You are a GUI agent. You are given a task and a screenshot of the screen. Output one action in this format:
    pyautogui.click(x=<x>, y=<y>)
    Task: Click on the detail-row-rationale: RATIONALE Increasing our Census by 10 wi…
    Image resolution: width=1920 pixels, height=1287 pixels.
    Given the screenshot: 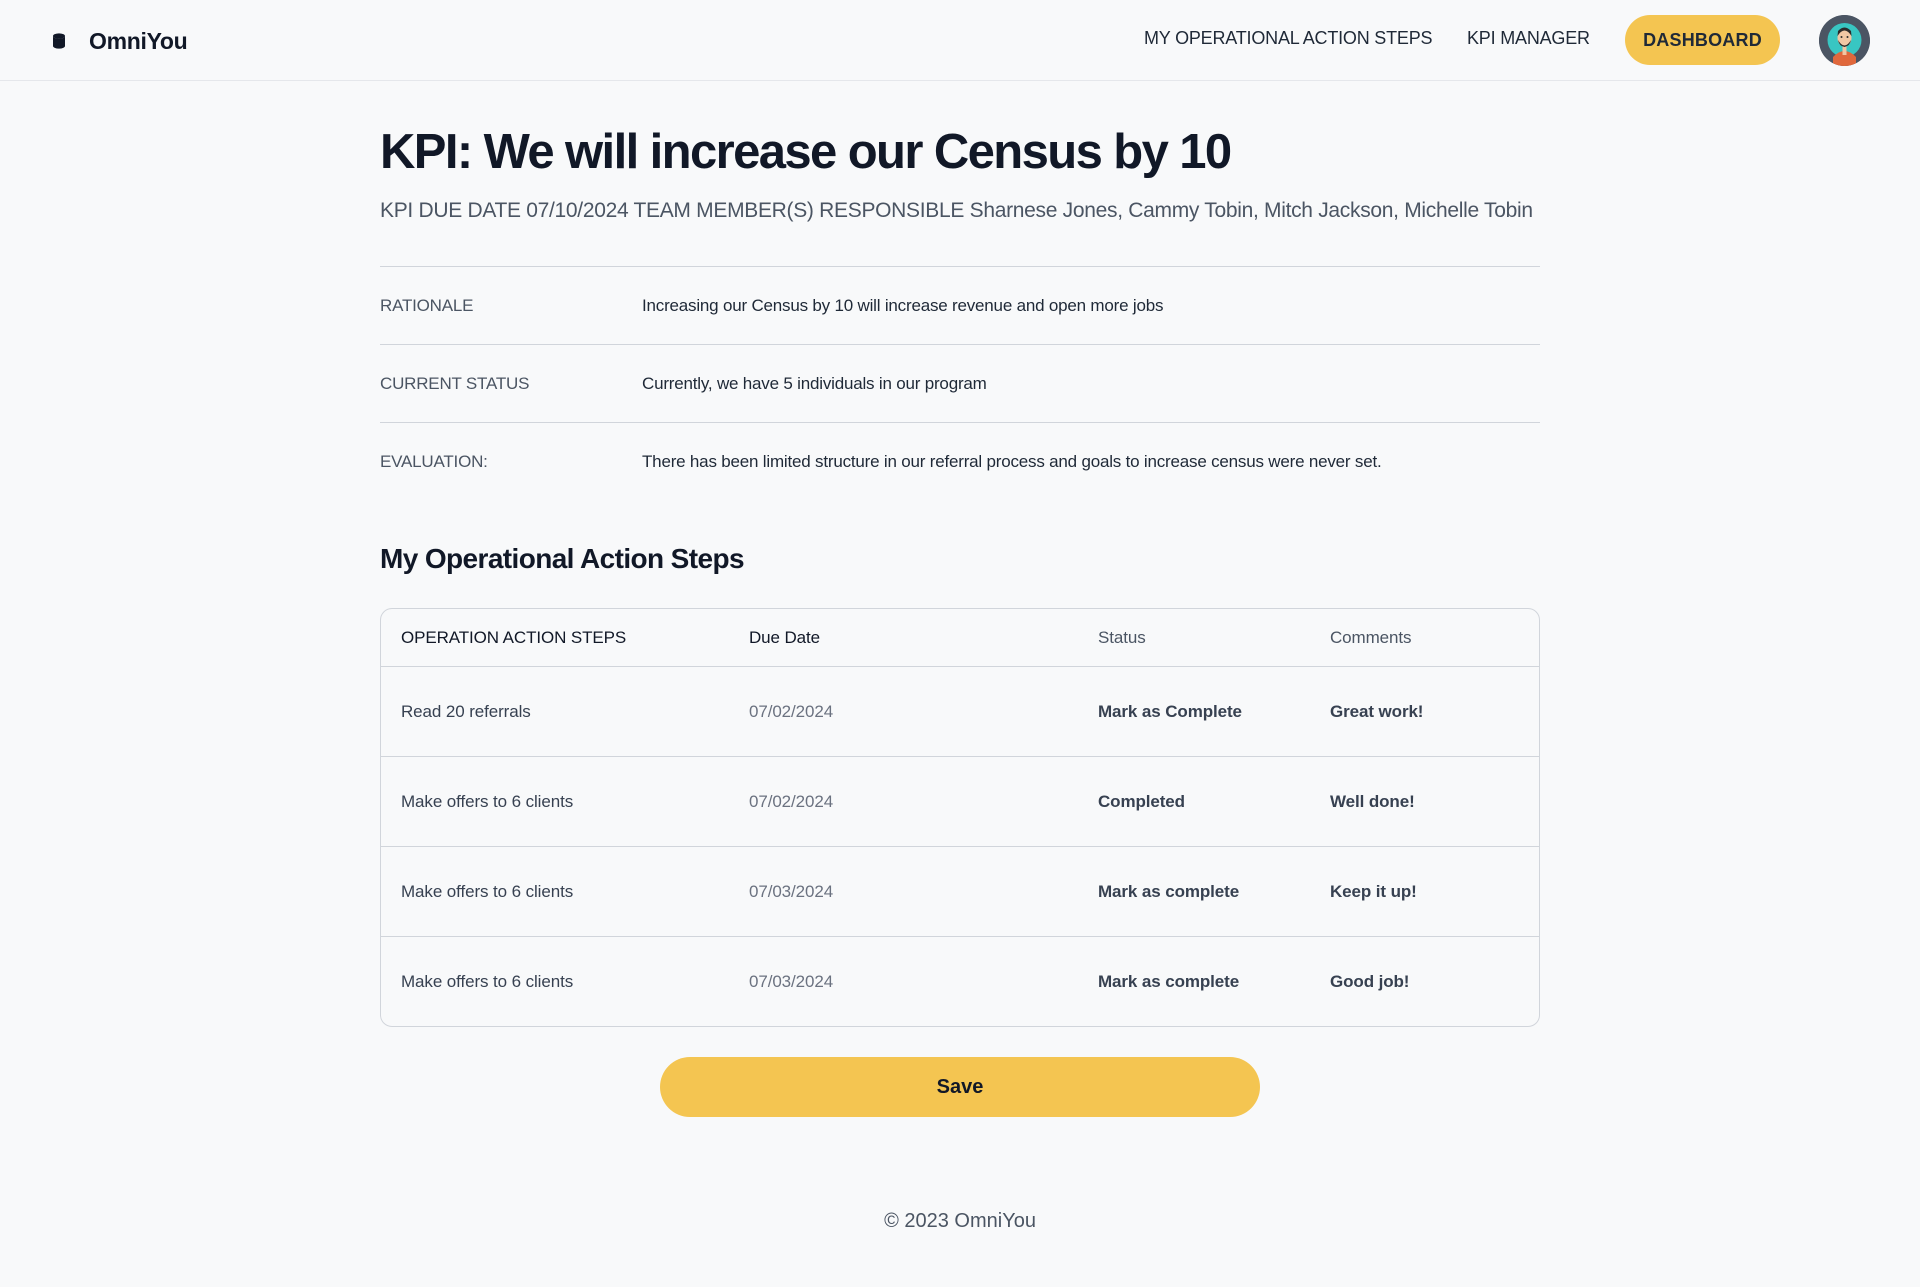 What is the action you would take?
    pyautogui.click(x=960, y=306)
    